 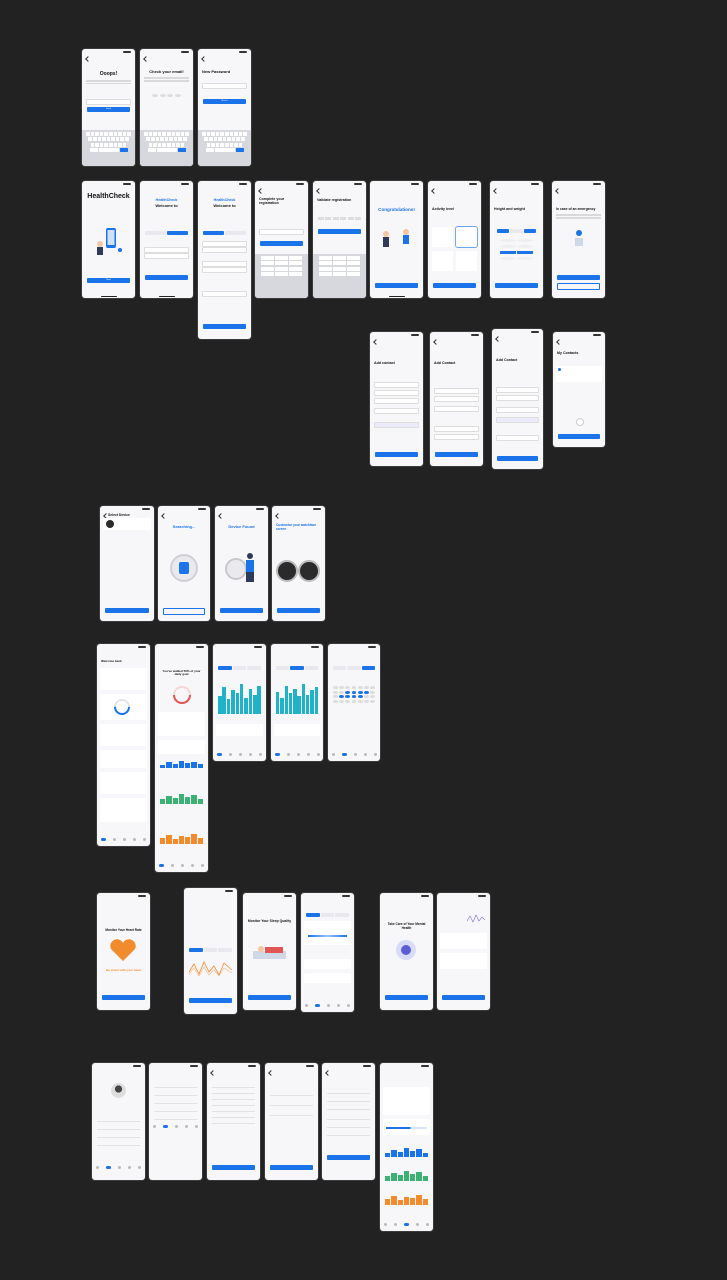 What do you see at coordinates (123, 679) in the screenshot?
I see `profile-card` at bounding box center [123, 679].